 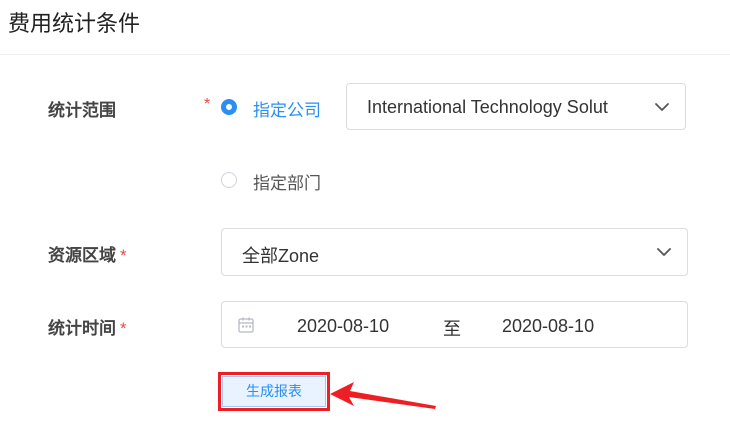 What do you see at coordinates (548, 326) in the screenshot?
I see `end-date: 2020-08-10` at bounding box center [548, 326].